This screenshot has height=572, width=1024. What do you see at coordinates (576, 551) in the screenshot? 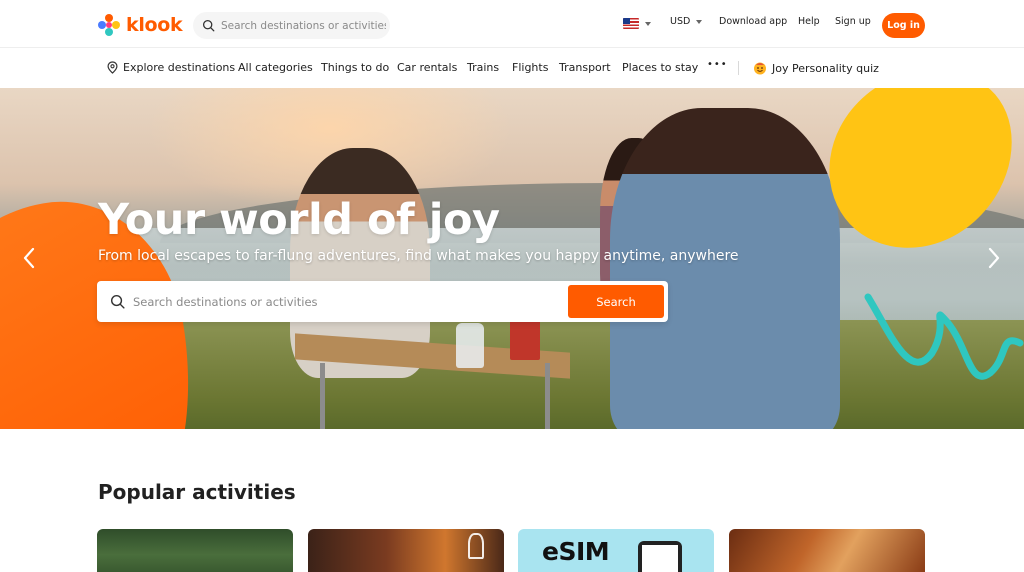
I see `esim-card-text: eSIM` at bounding box center [576, 551].